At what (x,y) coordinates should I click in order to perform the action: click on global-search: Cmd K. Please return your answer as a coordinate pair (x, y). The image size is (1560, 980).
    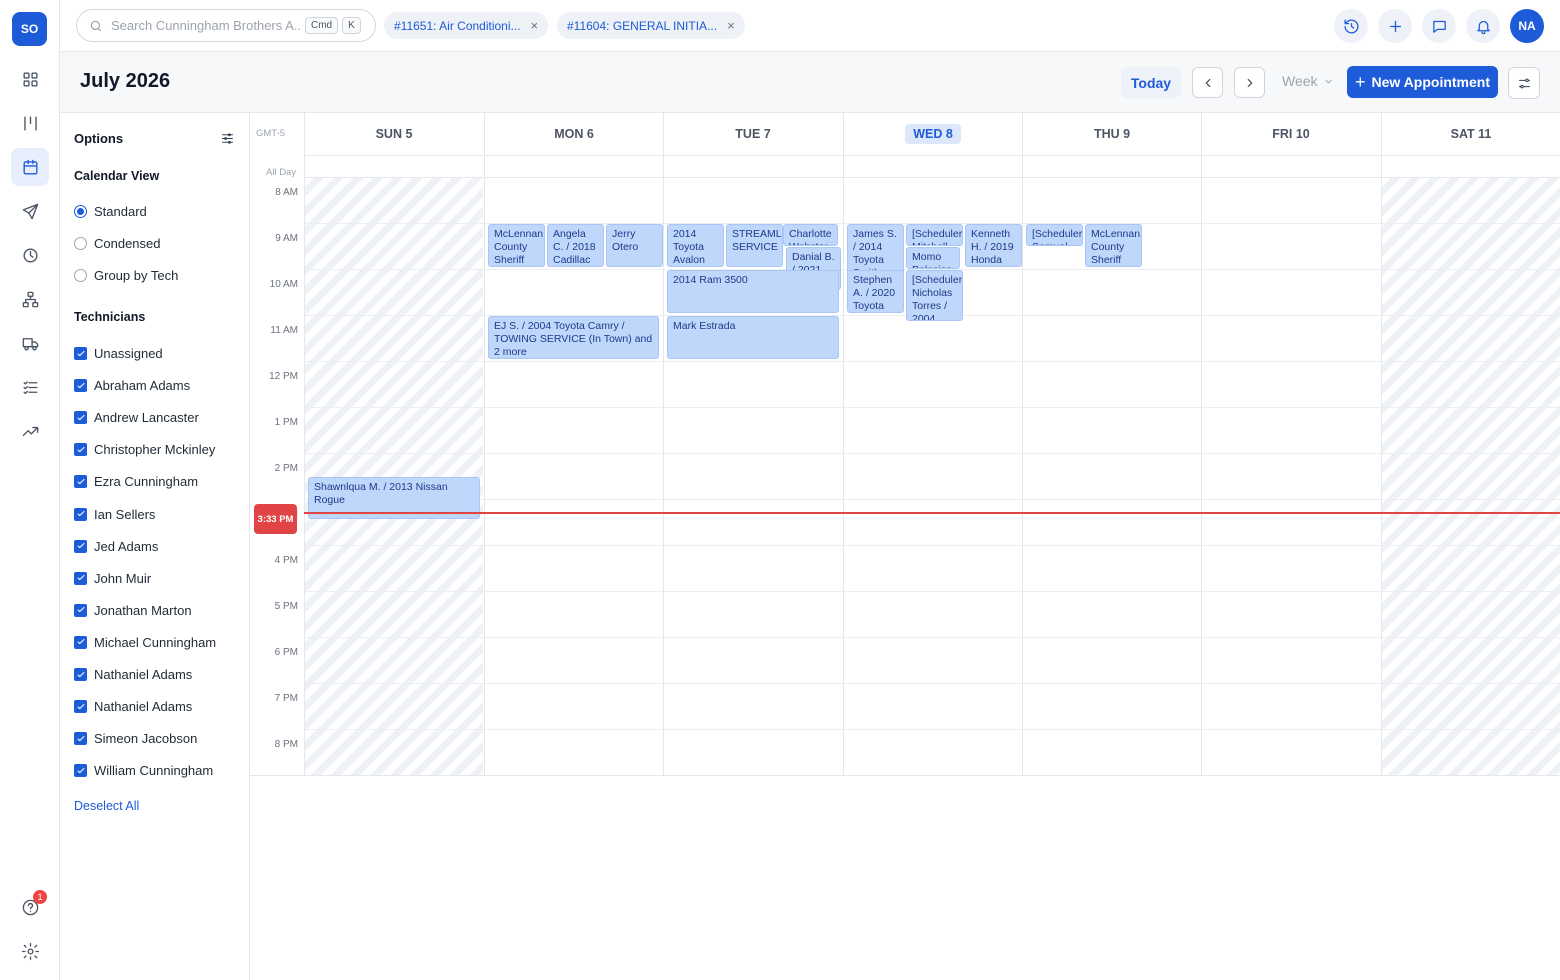
    Looking at the image, I should click on (226, 25).